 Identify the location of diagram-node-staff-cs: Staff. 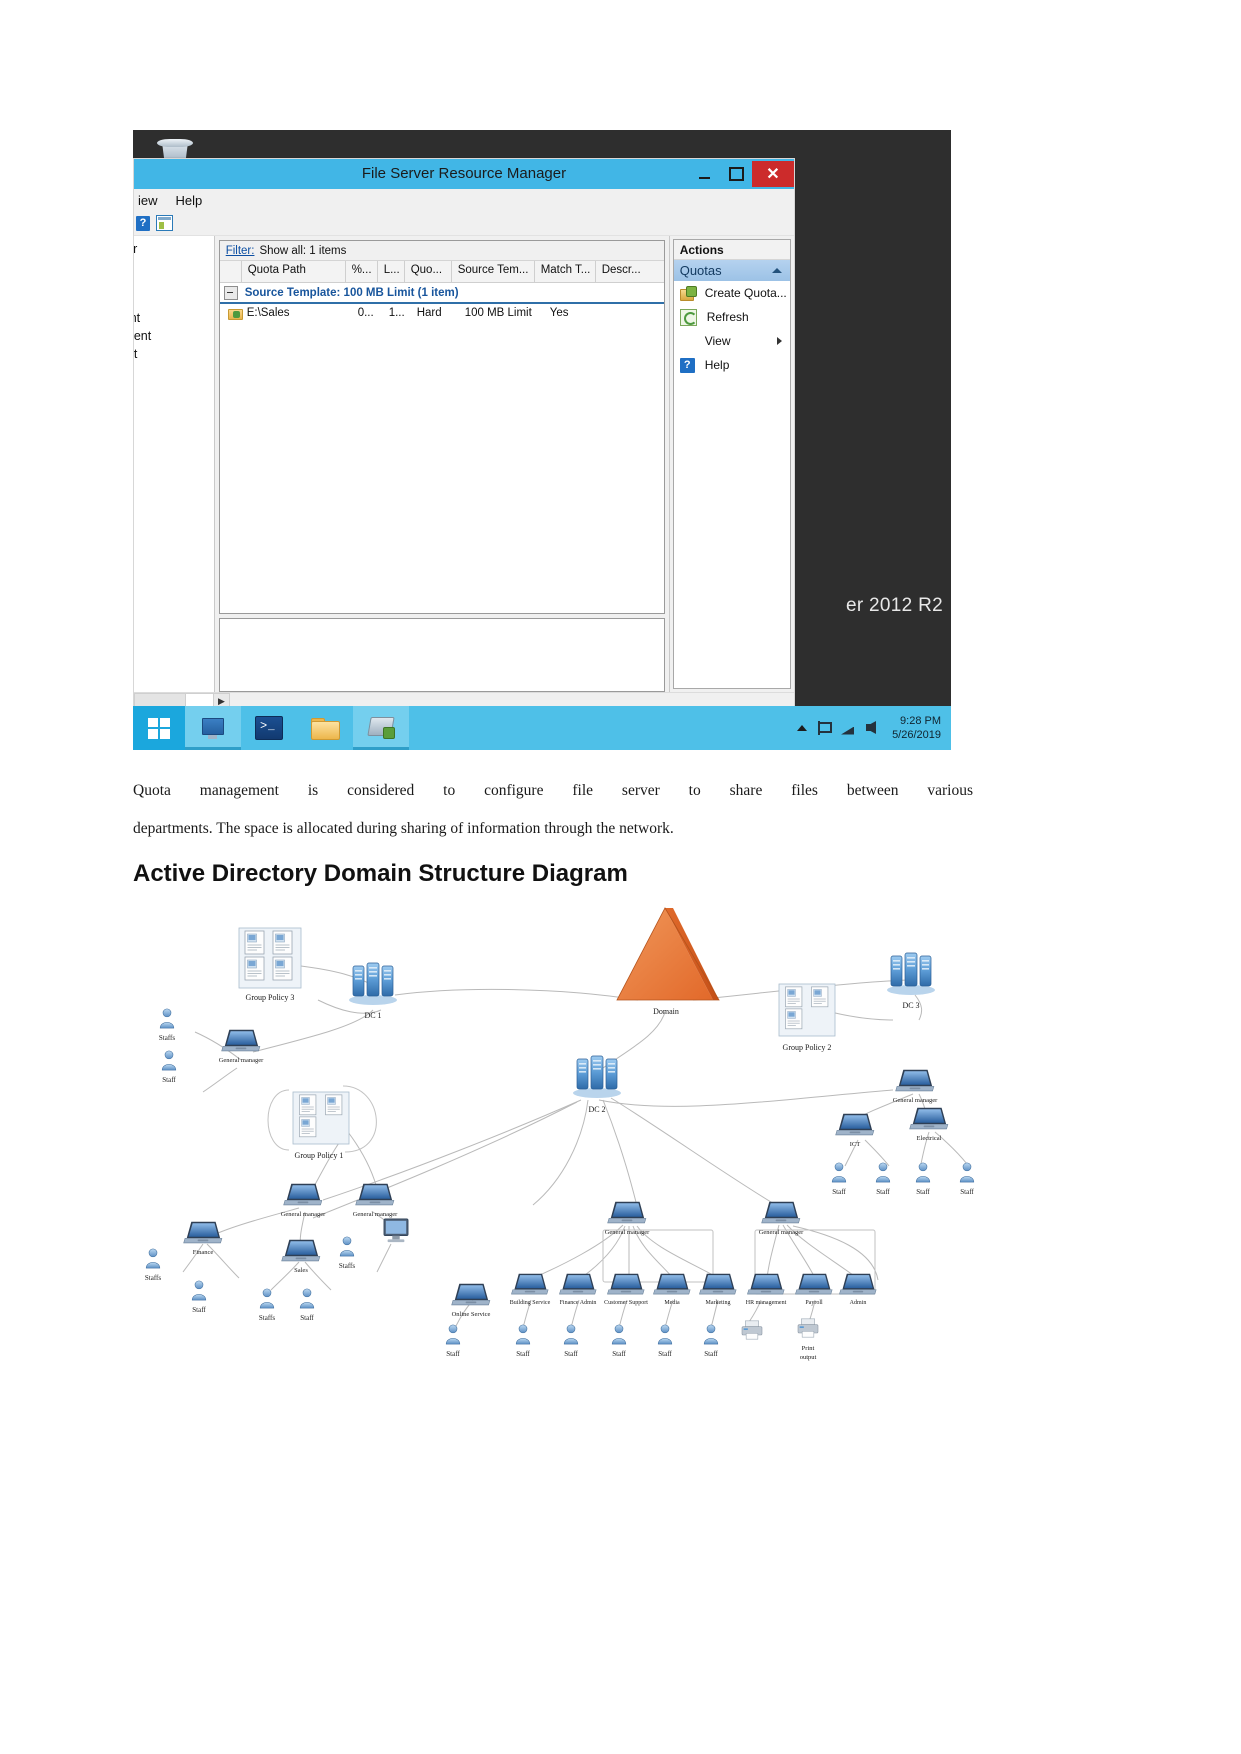
(618, 1341).